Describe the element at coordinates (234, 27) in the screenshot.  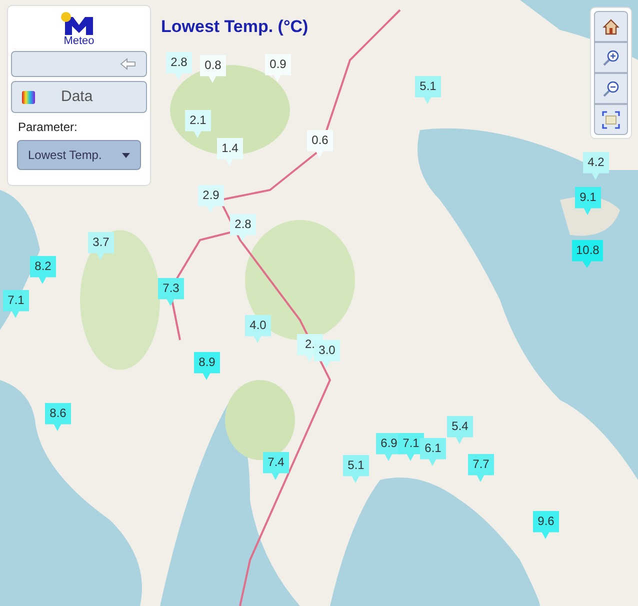
I see `map-title: Lowest Temp. (°C)` at that location.